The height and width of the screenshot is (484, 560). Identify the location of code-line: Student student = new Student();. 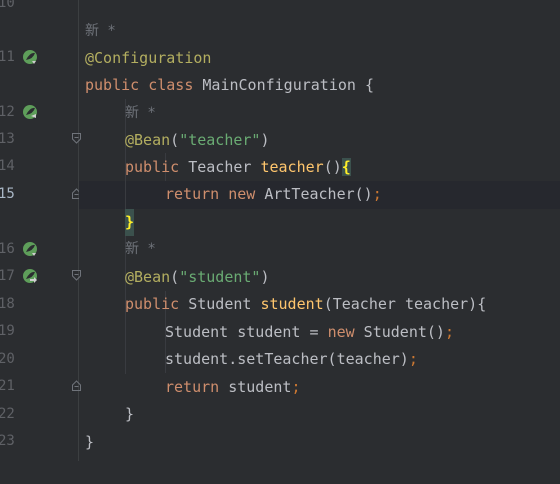
(319, 316).